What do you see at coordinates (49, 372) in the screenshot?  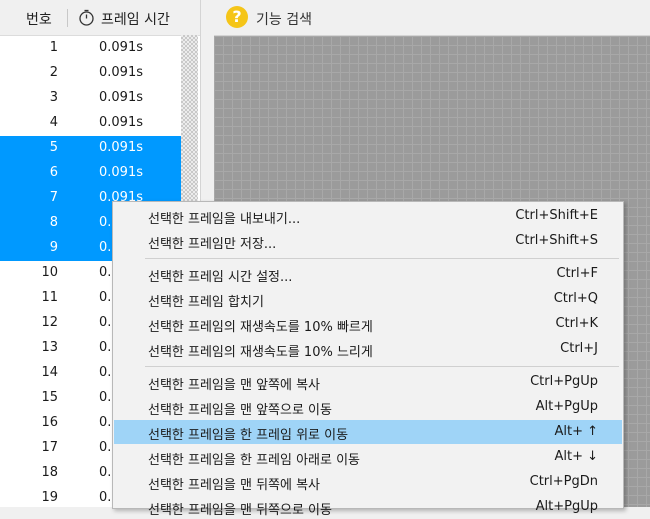 I see `frame-number: 14` at bounding box center [49, 372].